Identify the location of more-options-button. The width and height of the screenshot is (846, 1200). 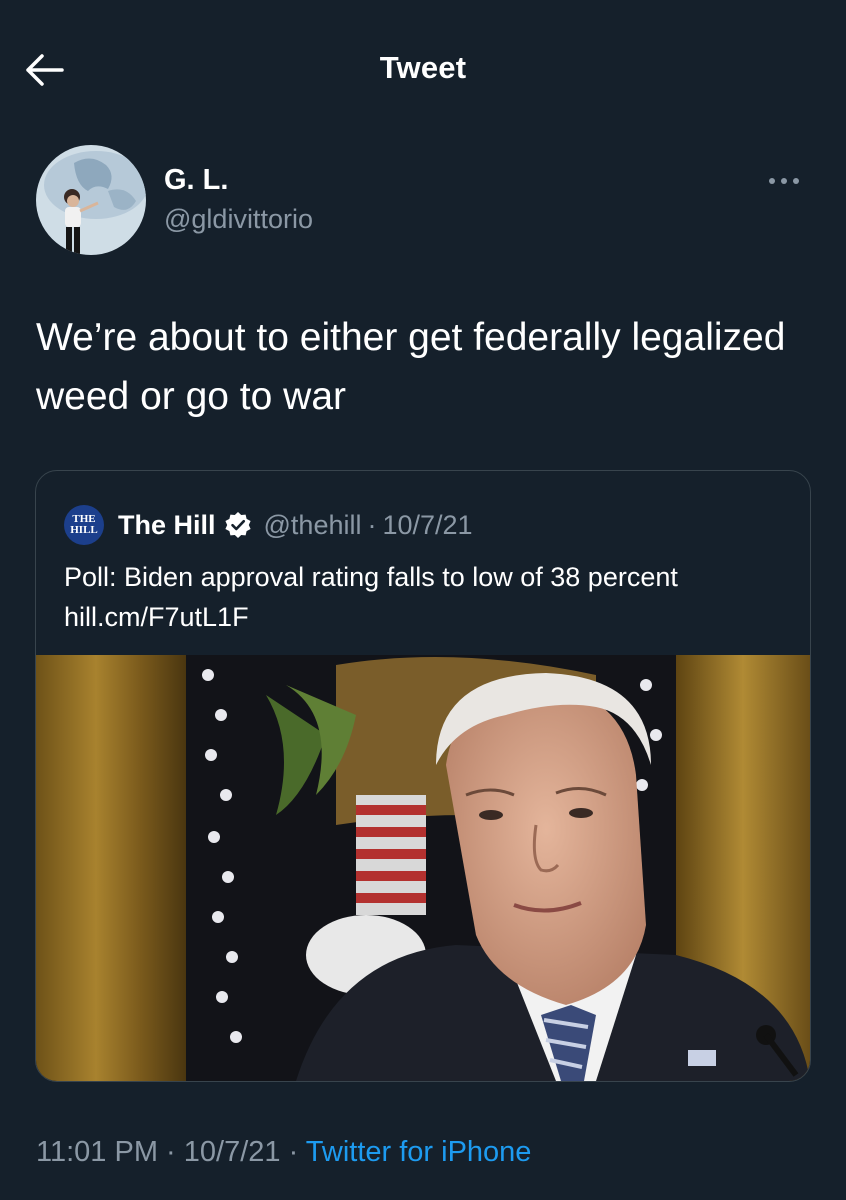
(784, 181).